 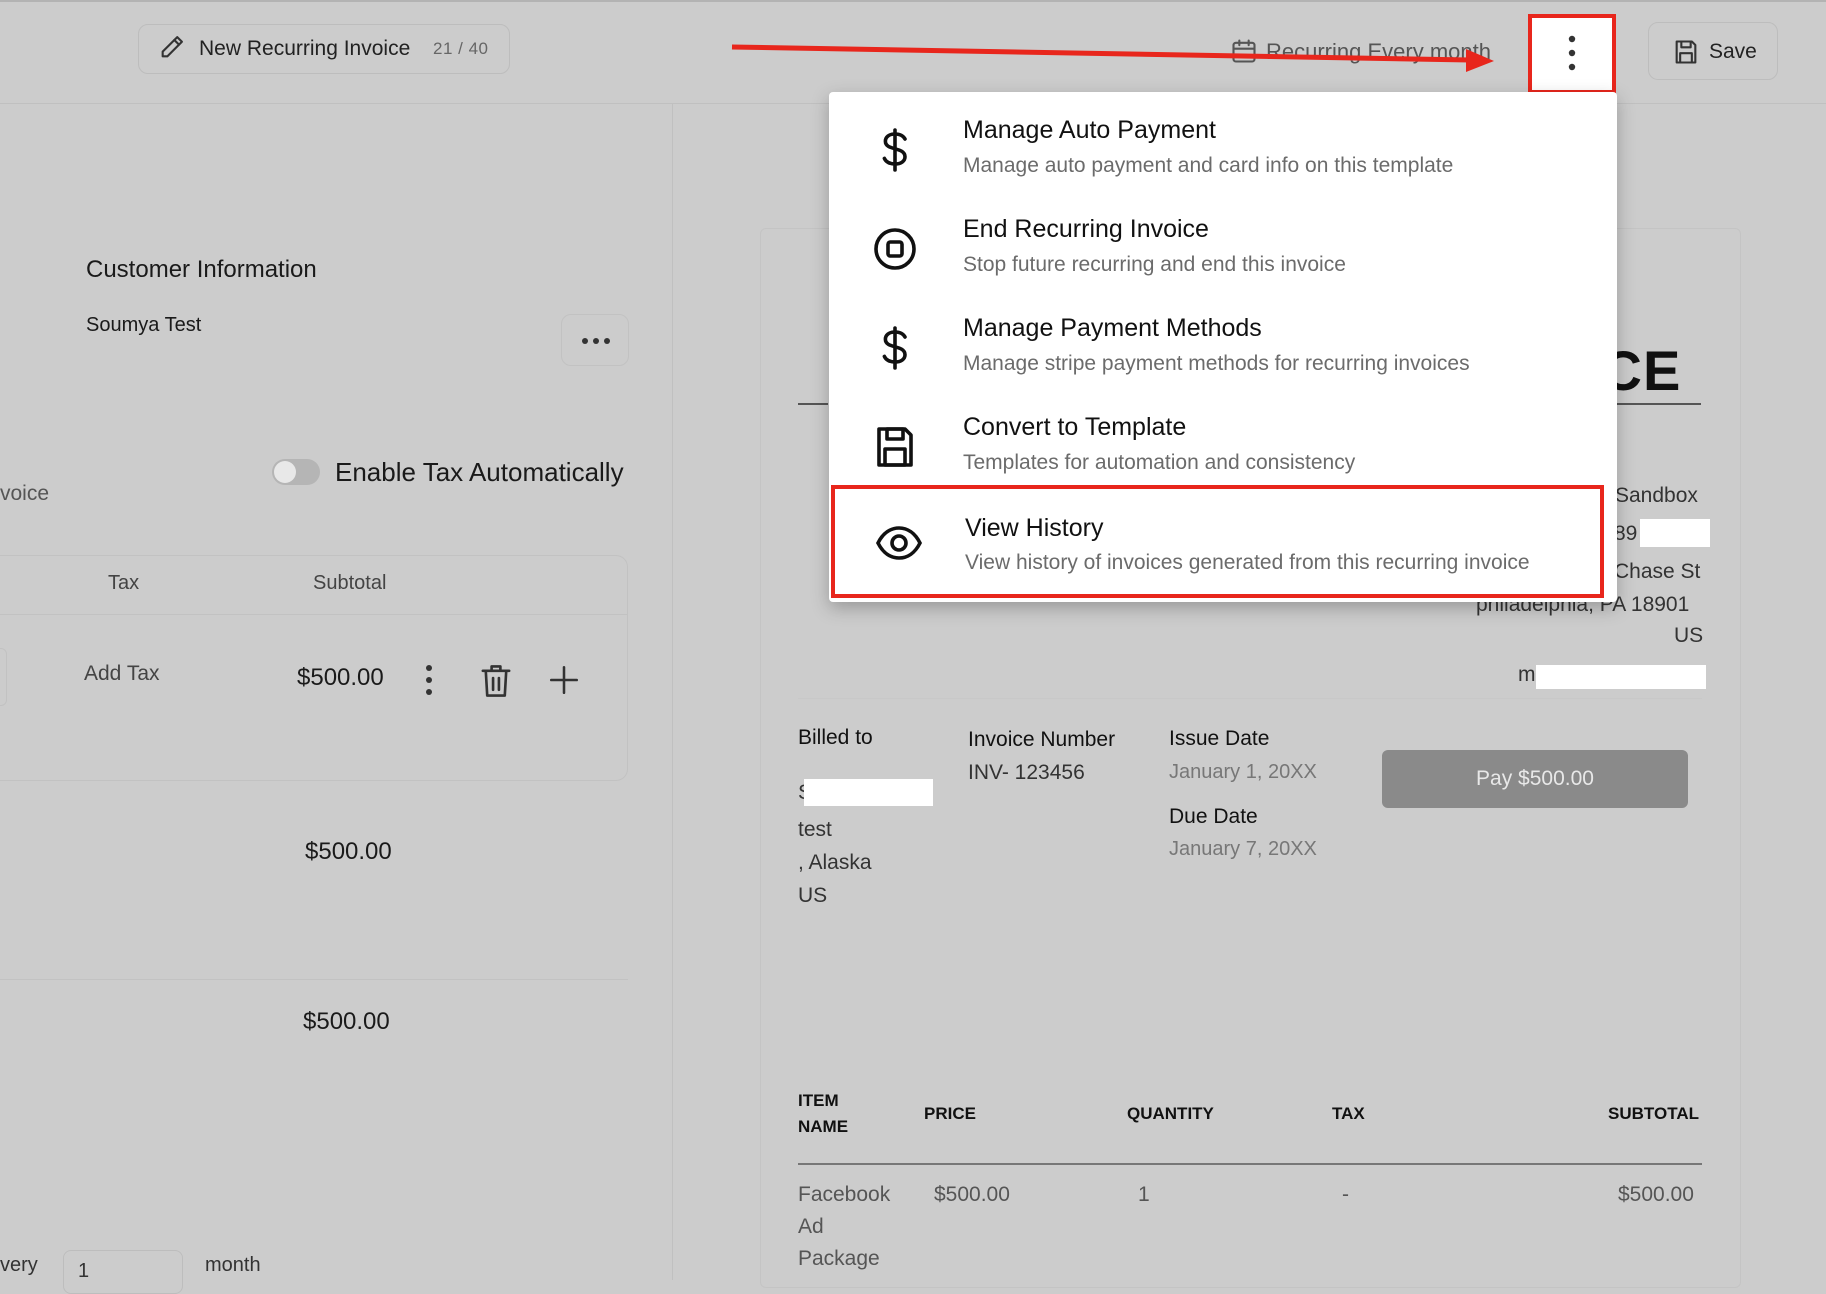 I want to click on plus-icon, so click(x=564, y=680).